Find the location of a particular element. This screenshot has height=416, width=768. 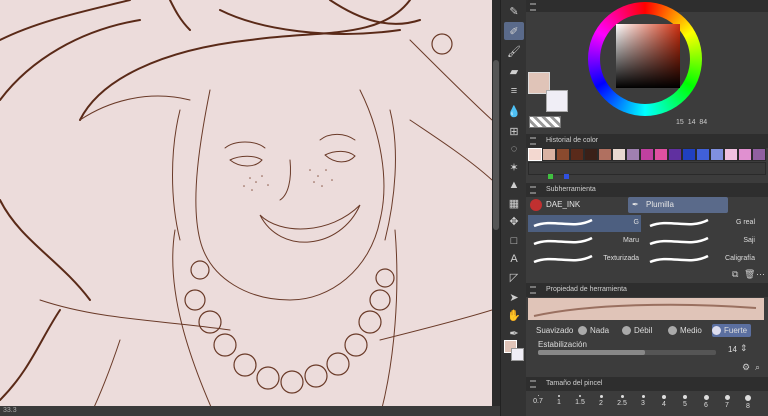

status-bar: 33.3 is located at coordinates (250, 411).